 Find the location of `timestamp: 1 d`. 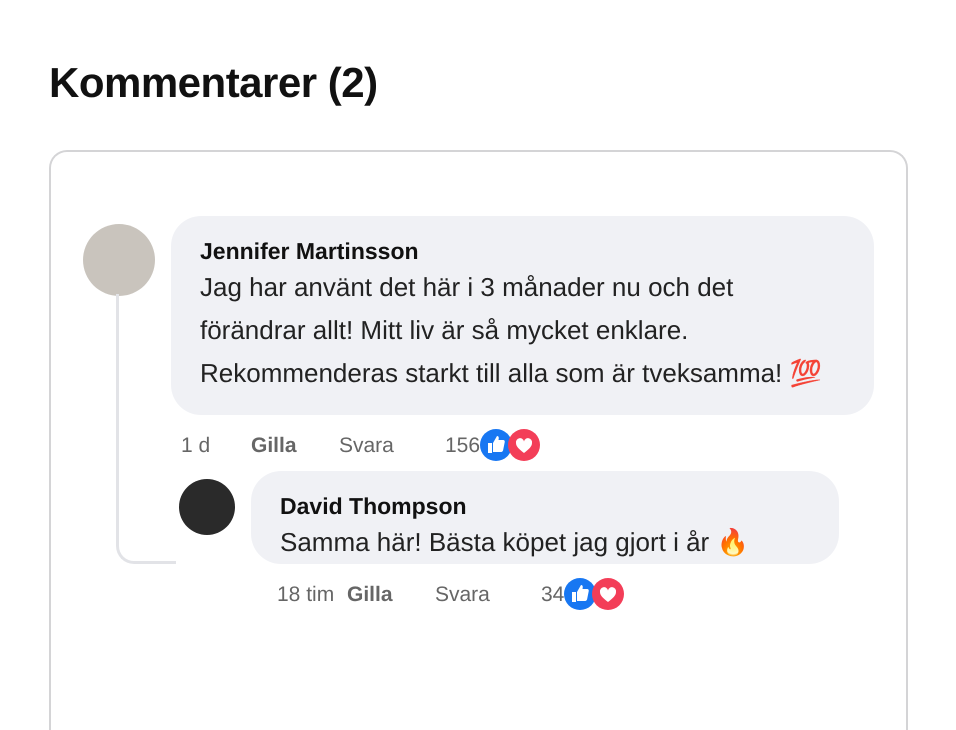

timestamp: 1 d is located at coordinates (196, 445).